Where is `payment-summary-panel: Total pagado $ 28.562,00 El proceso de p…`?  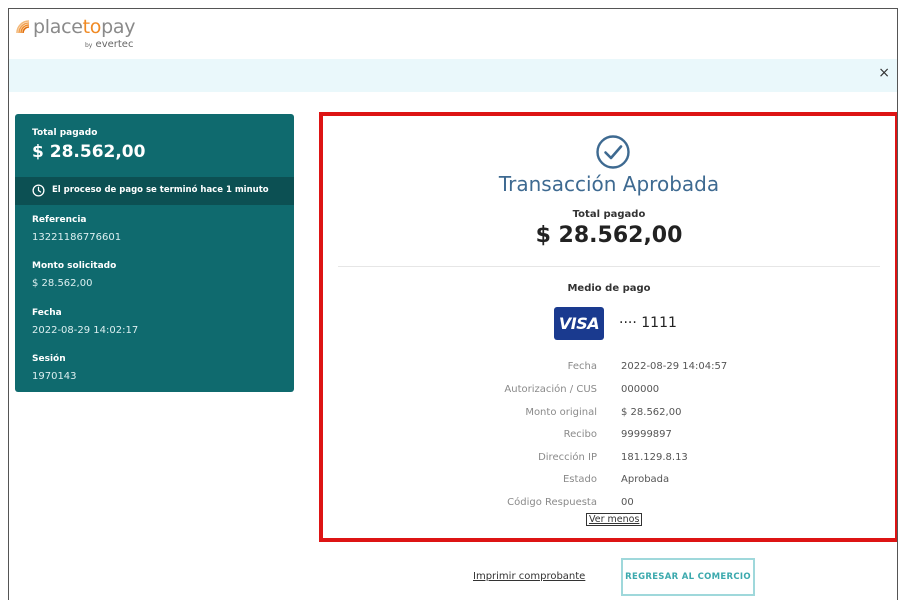
payment-summary-panel: Total pagado $ 28.562,00 El proceso de p… is located at coordinates (154, 253).